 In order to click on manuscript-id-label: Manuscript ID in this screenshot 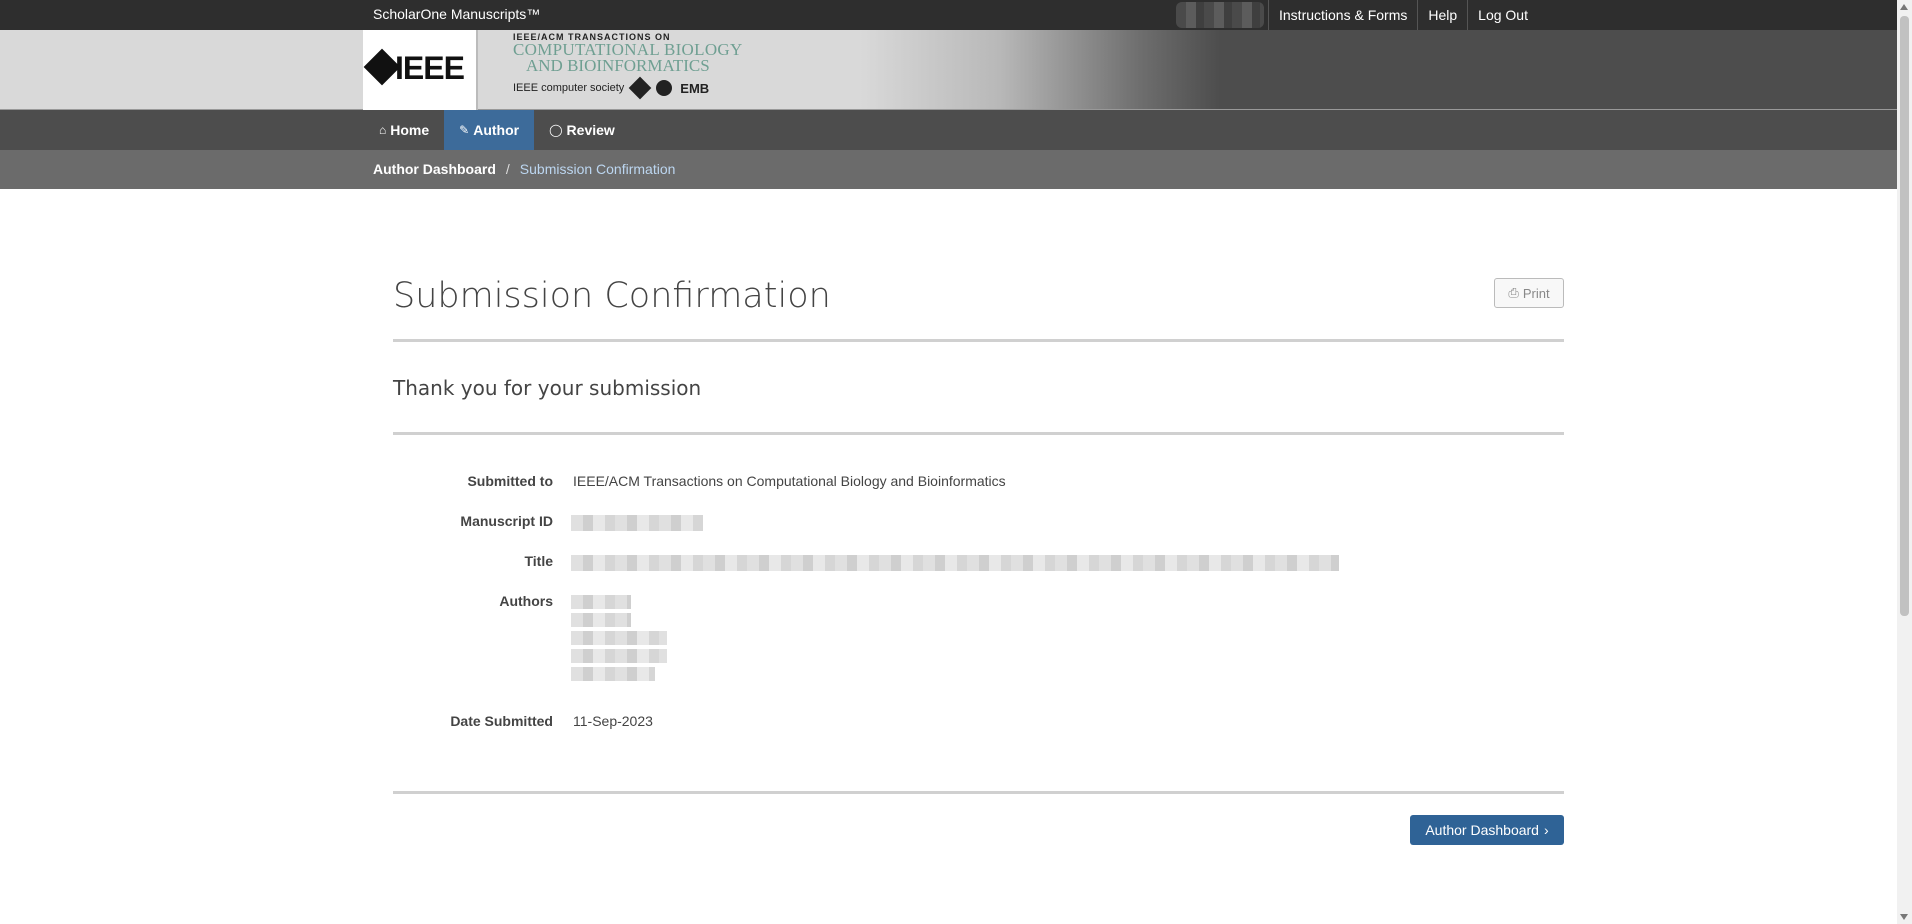, I will do `click(506, 521)`.